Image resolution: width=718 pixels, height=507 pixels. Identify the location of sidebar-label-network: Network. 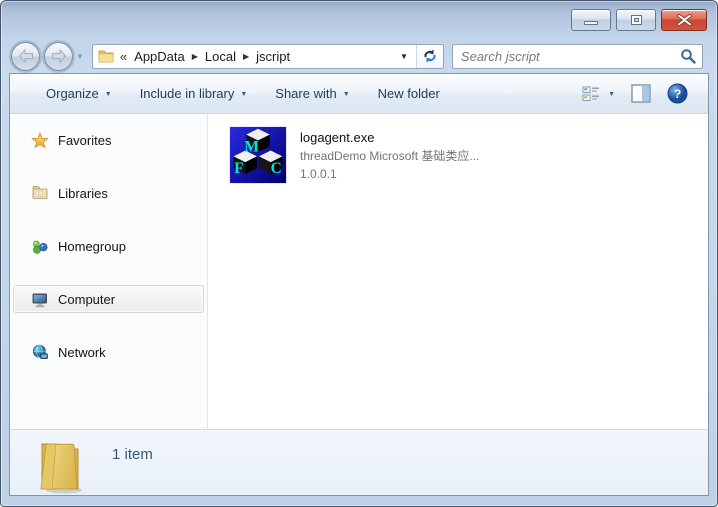
(82, 352).